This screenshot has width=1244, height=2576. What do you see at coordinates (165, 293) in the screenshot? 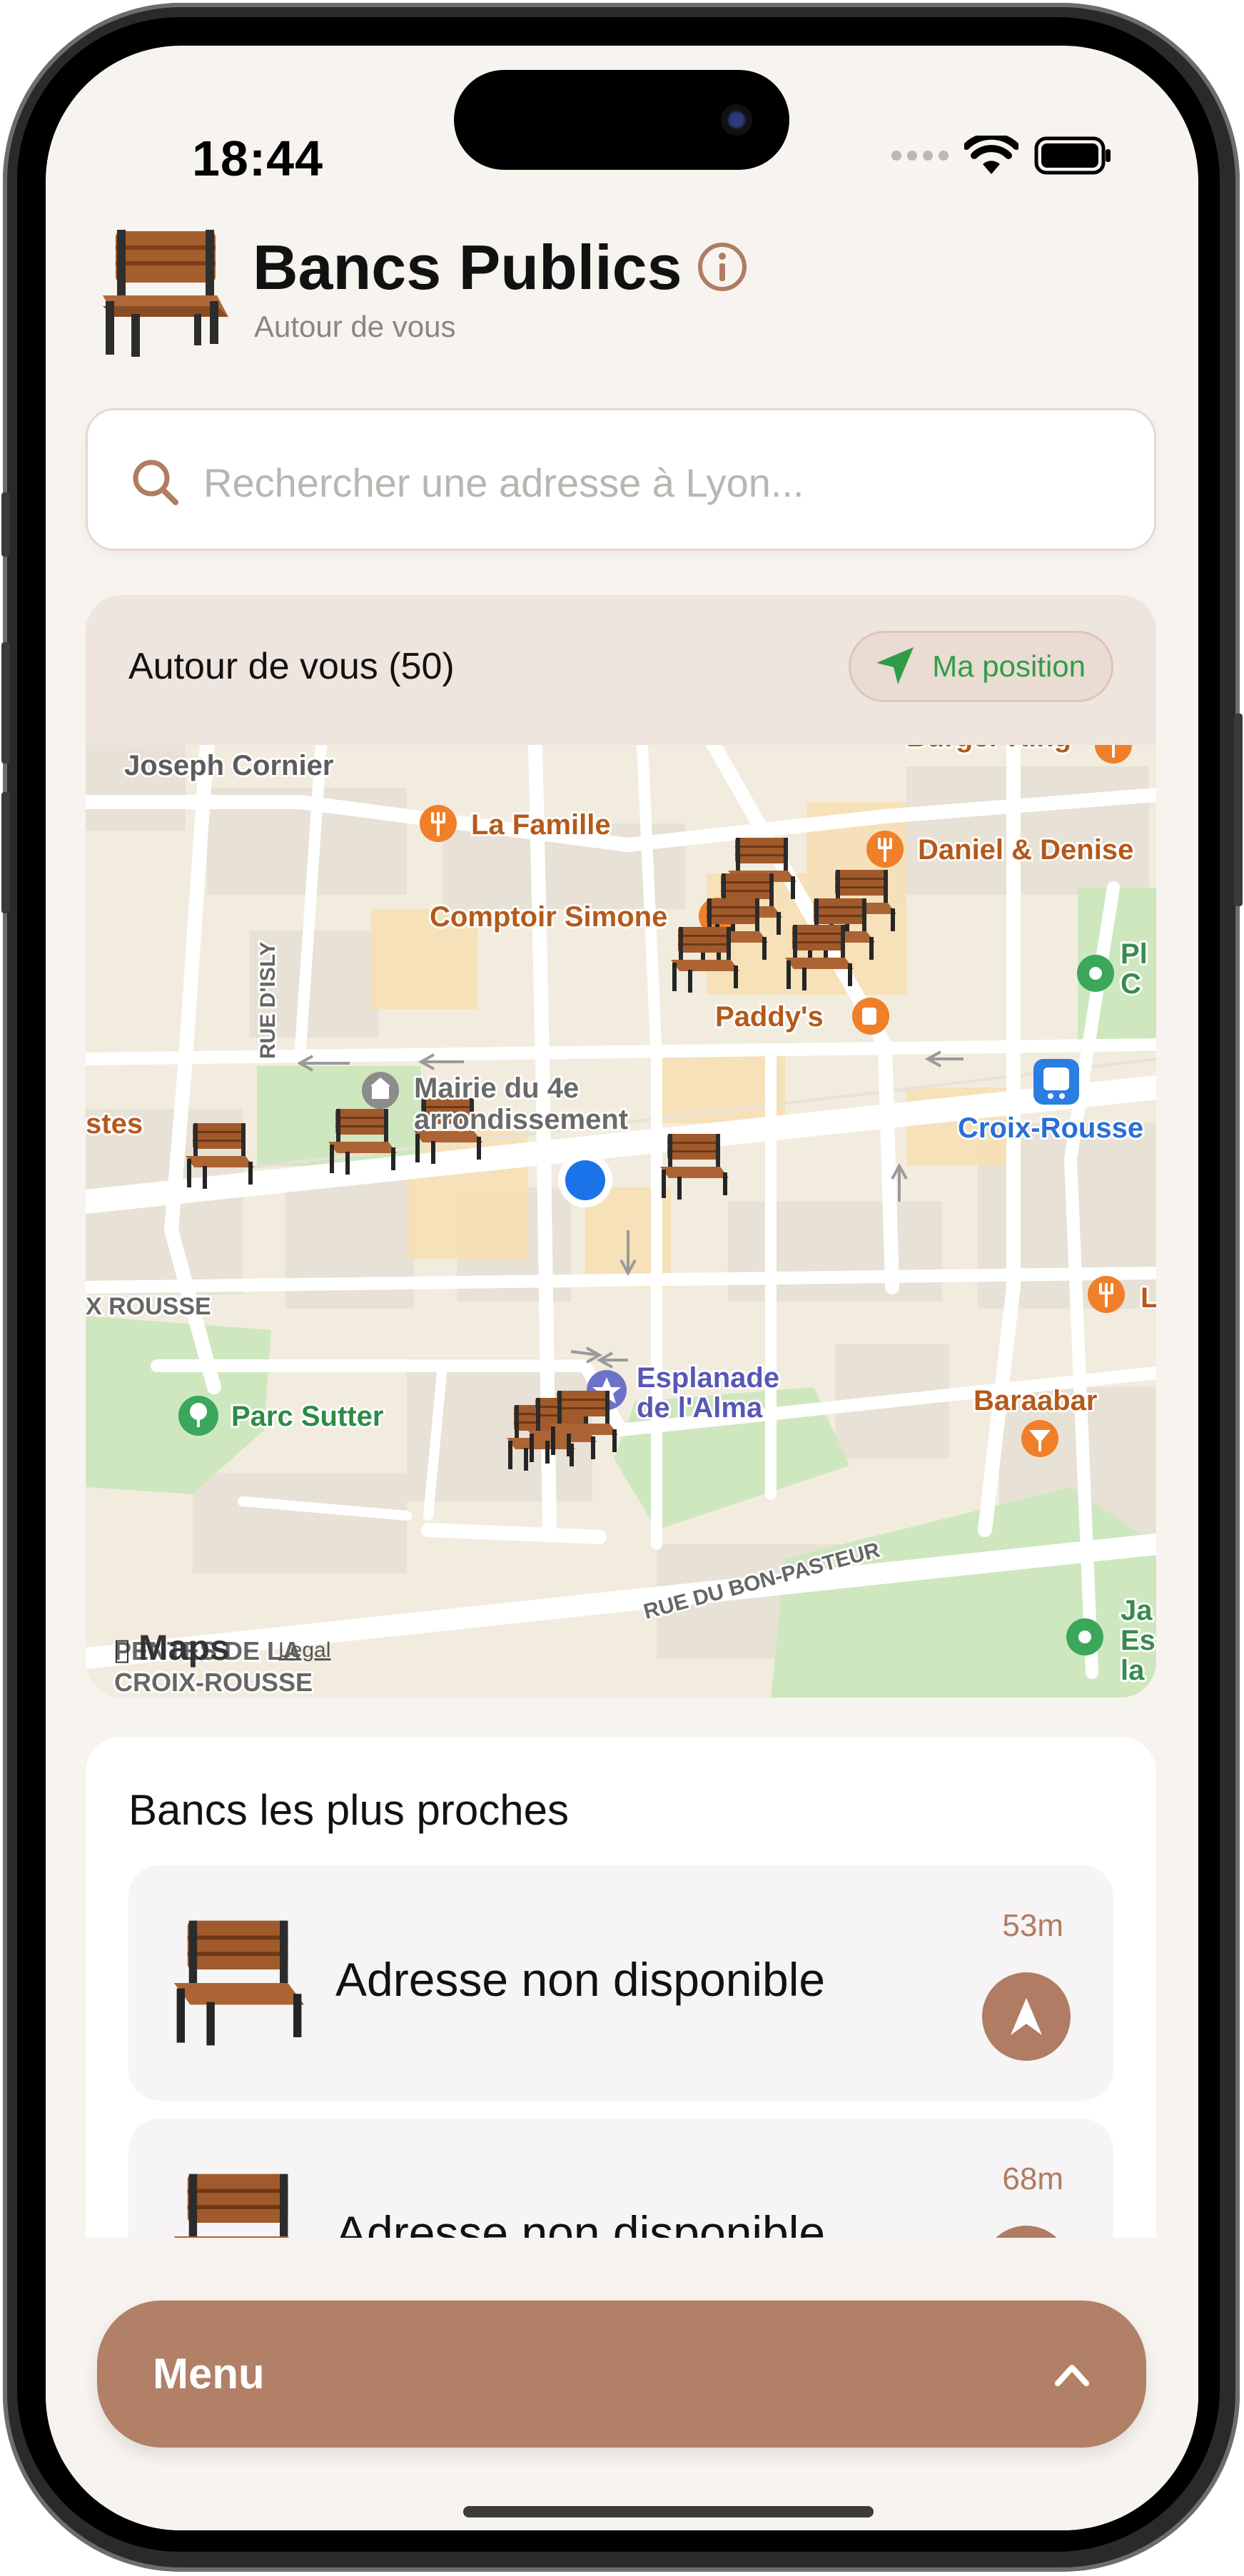
I see `bench-logo-icon` at bounding box center [165, 293].